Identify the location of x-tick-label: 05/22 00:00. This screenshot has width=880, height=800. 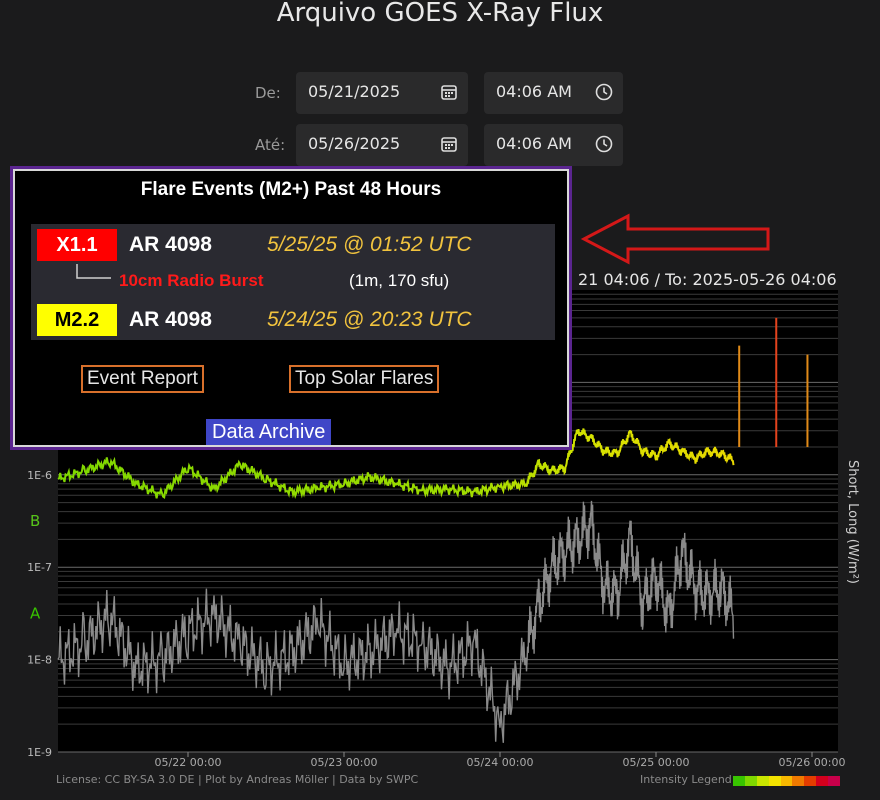
(188, 762).